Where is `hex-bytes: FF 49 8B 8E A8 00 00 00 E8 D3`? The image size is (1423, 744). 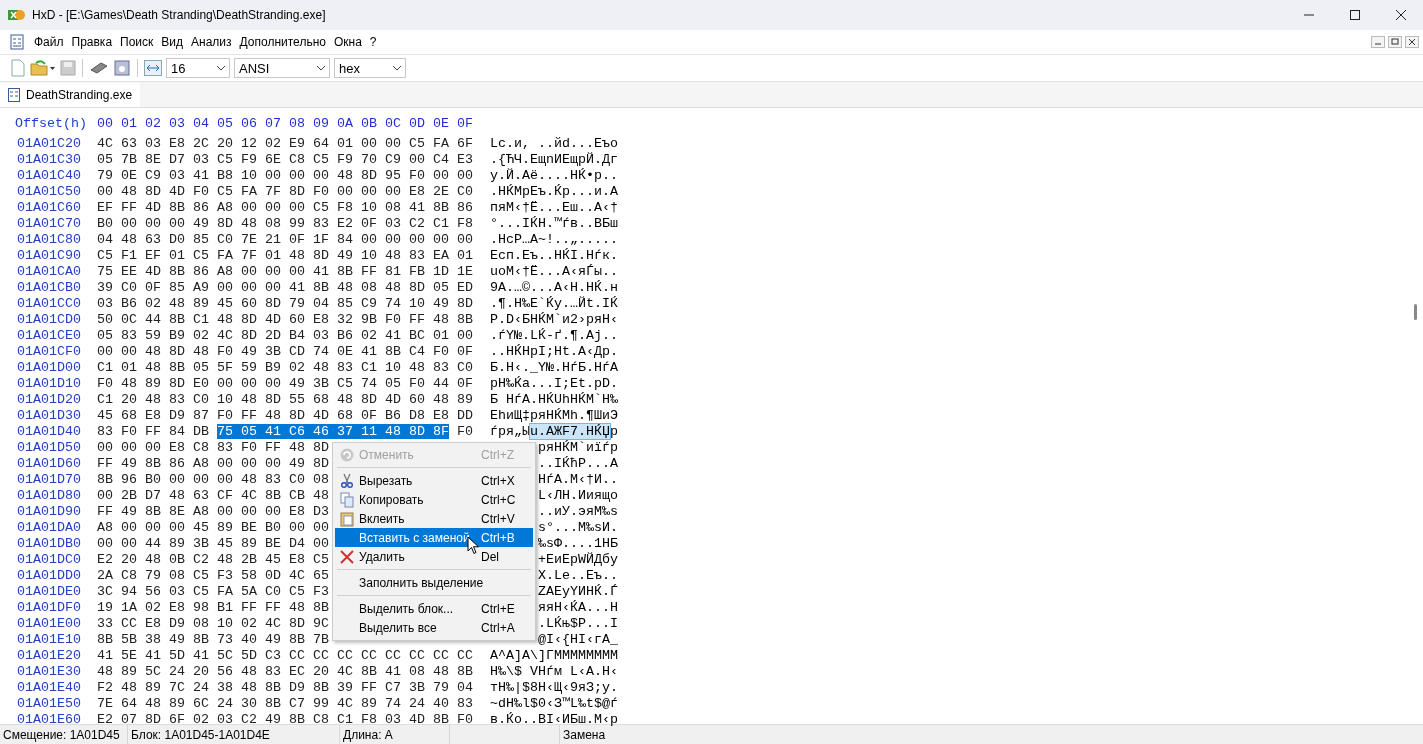
hex-bytes: FF 49 8B 8E A8 00 00 00 E8 D3 is located at coordinates (213, 511).